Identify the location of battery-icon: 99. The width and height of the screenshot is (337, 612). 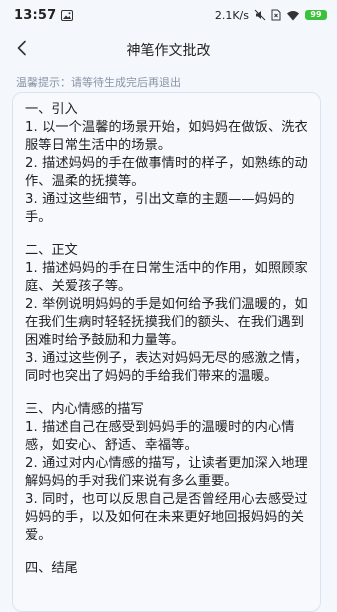
(316, 15).